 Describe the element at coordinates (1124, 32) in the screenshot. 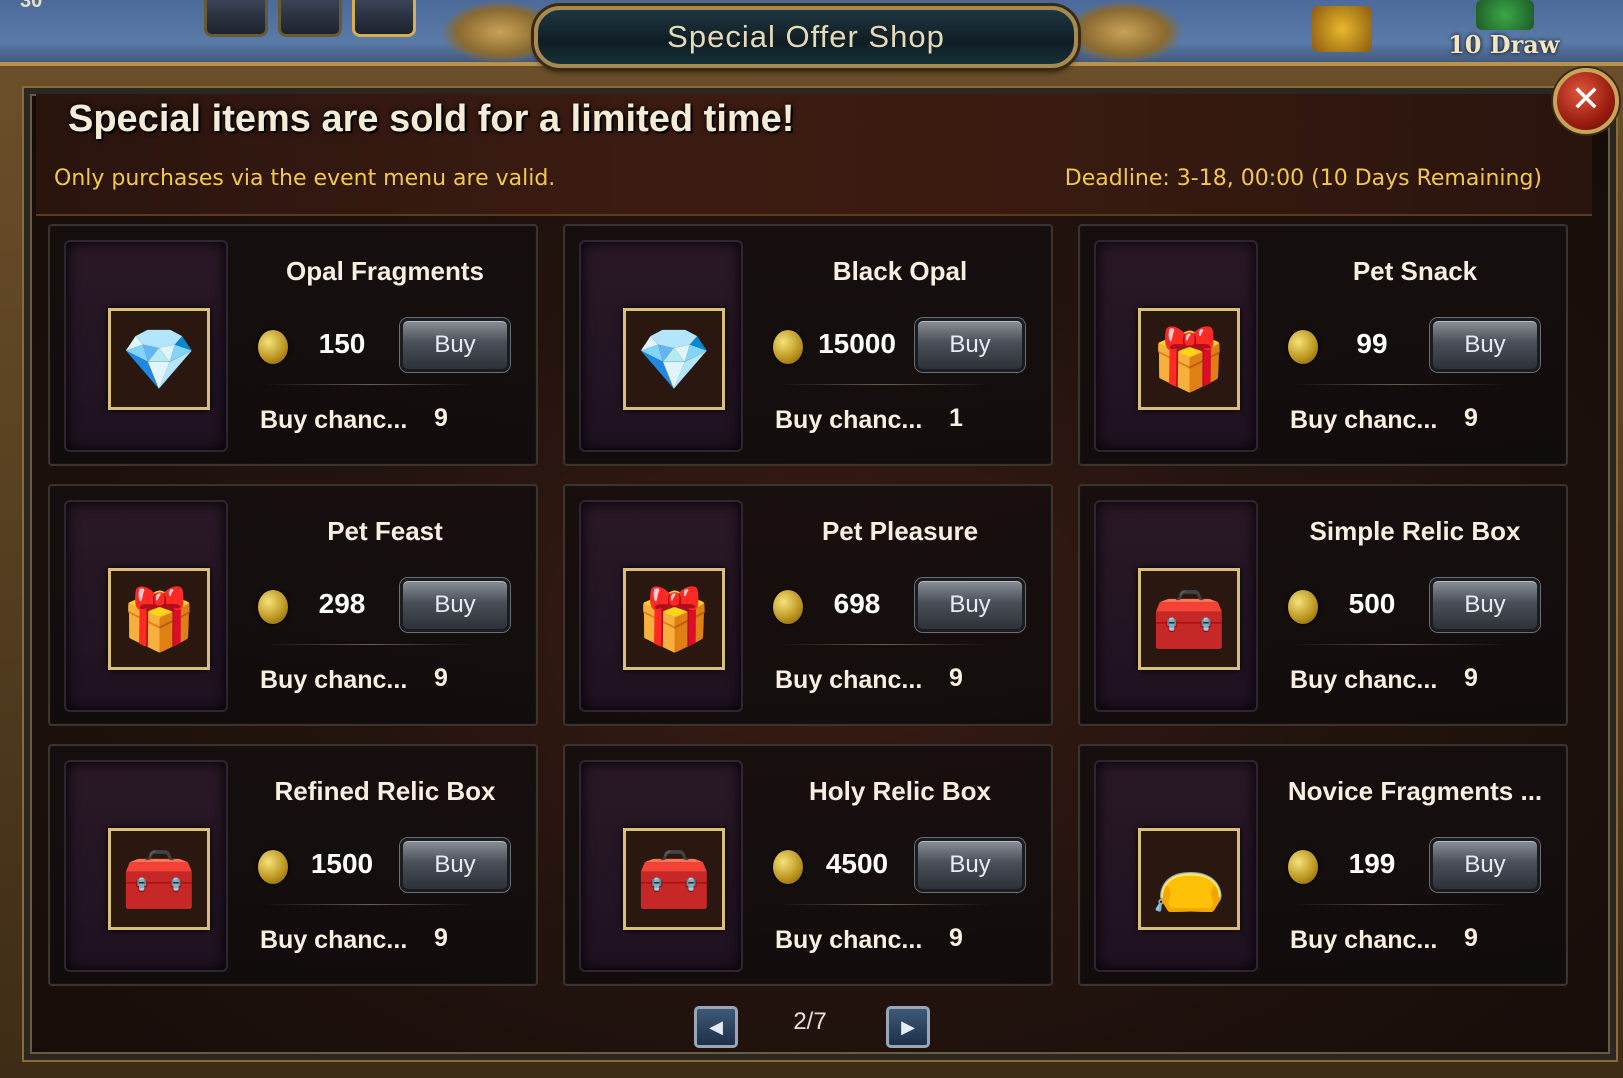

I see `title-ornament-right` at that location.